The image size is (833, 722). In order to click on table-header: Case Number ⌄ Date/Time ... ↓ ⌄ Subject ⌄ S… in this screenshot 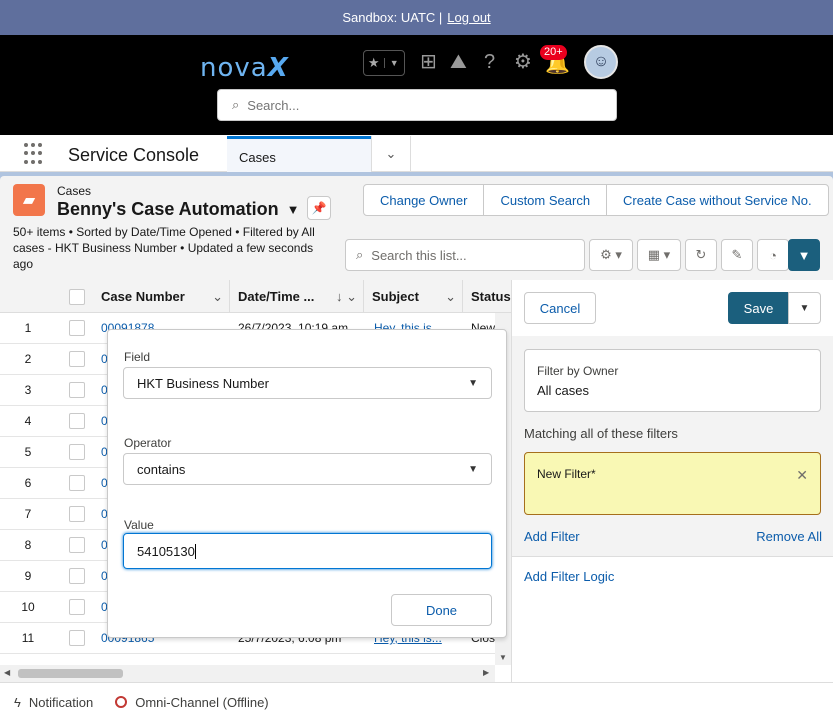, I will do `click(255, 296)`.